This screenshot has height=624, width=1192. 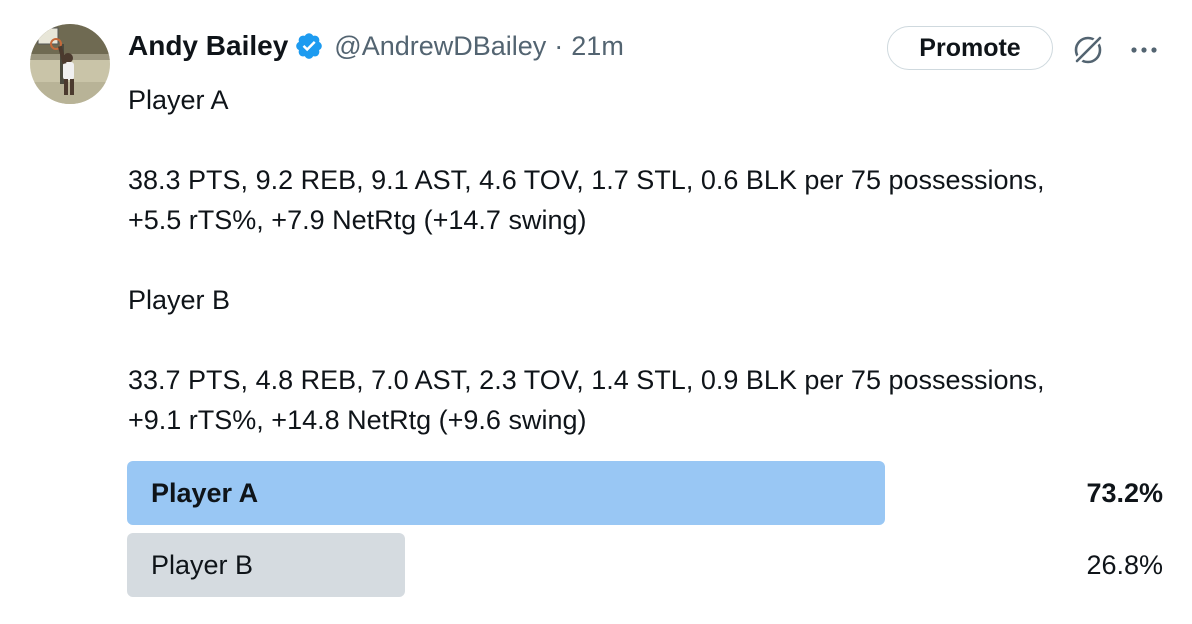 I want to click on poll-option-percent: 73.2%, so click(x=1124, y=493).